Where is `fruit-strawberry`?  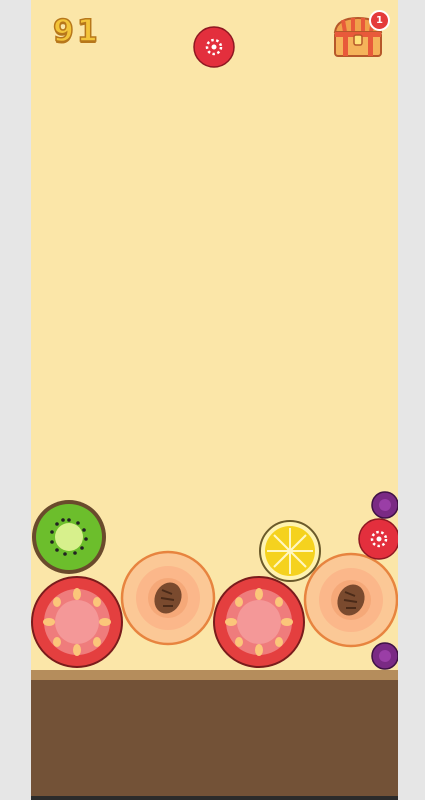 fruit-strawberry is located at coordinates (378, 539).